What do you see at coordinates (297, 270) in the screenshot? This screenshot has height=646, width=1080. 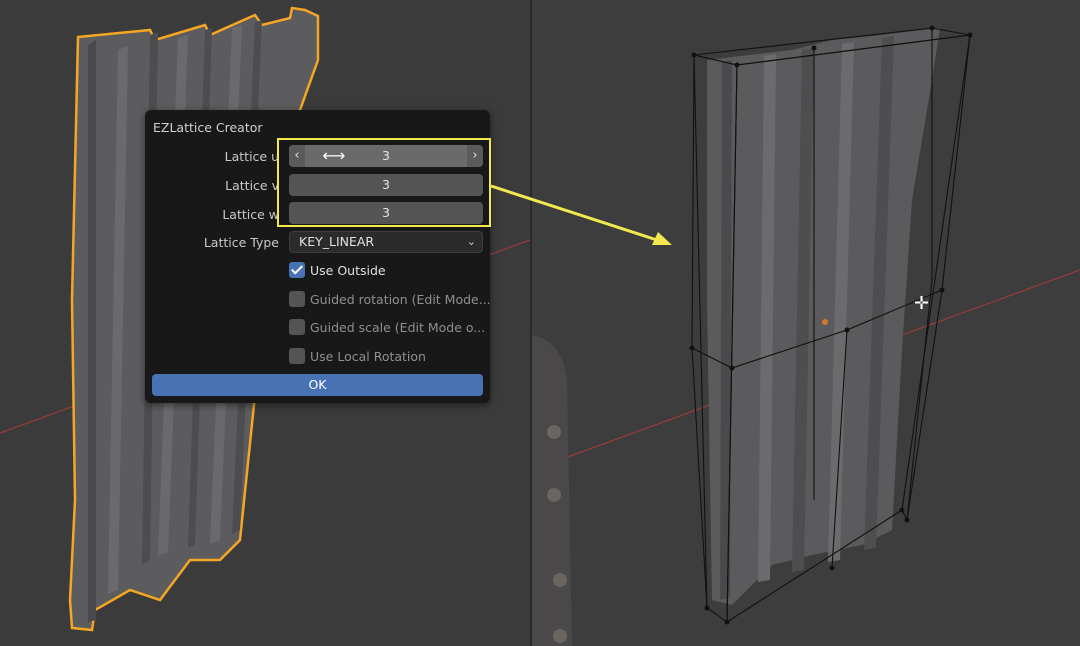 I see `use-outside-checkbox` at bounding box center [297, 270].